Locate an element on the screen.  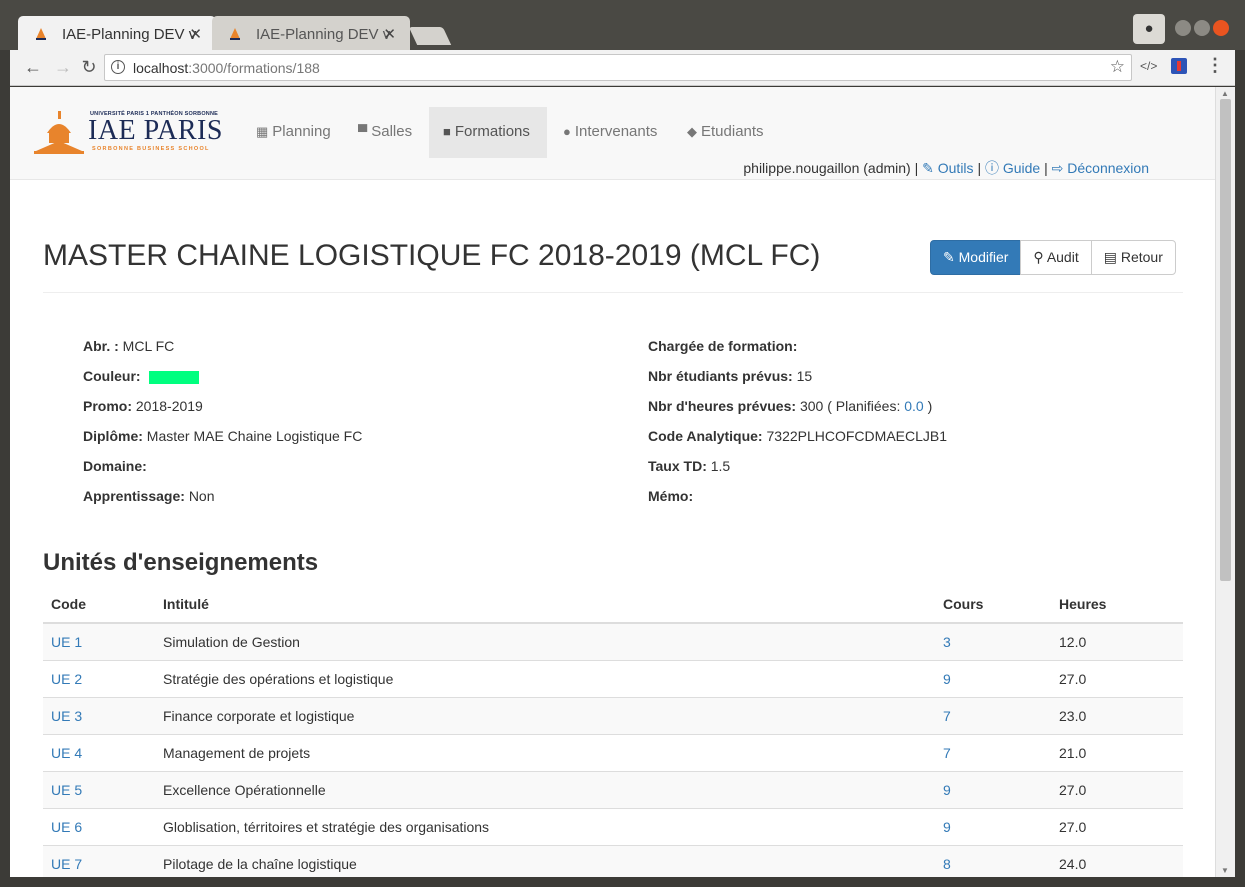
table-row: UE 1 Simulation de Gestion 3 12.0 is located at coordinates (613, 641).